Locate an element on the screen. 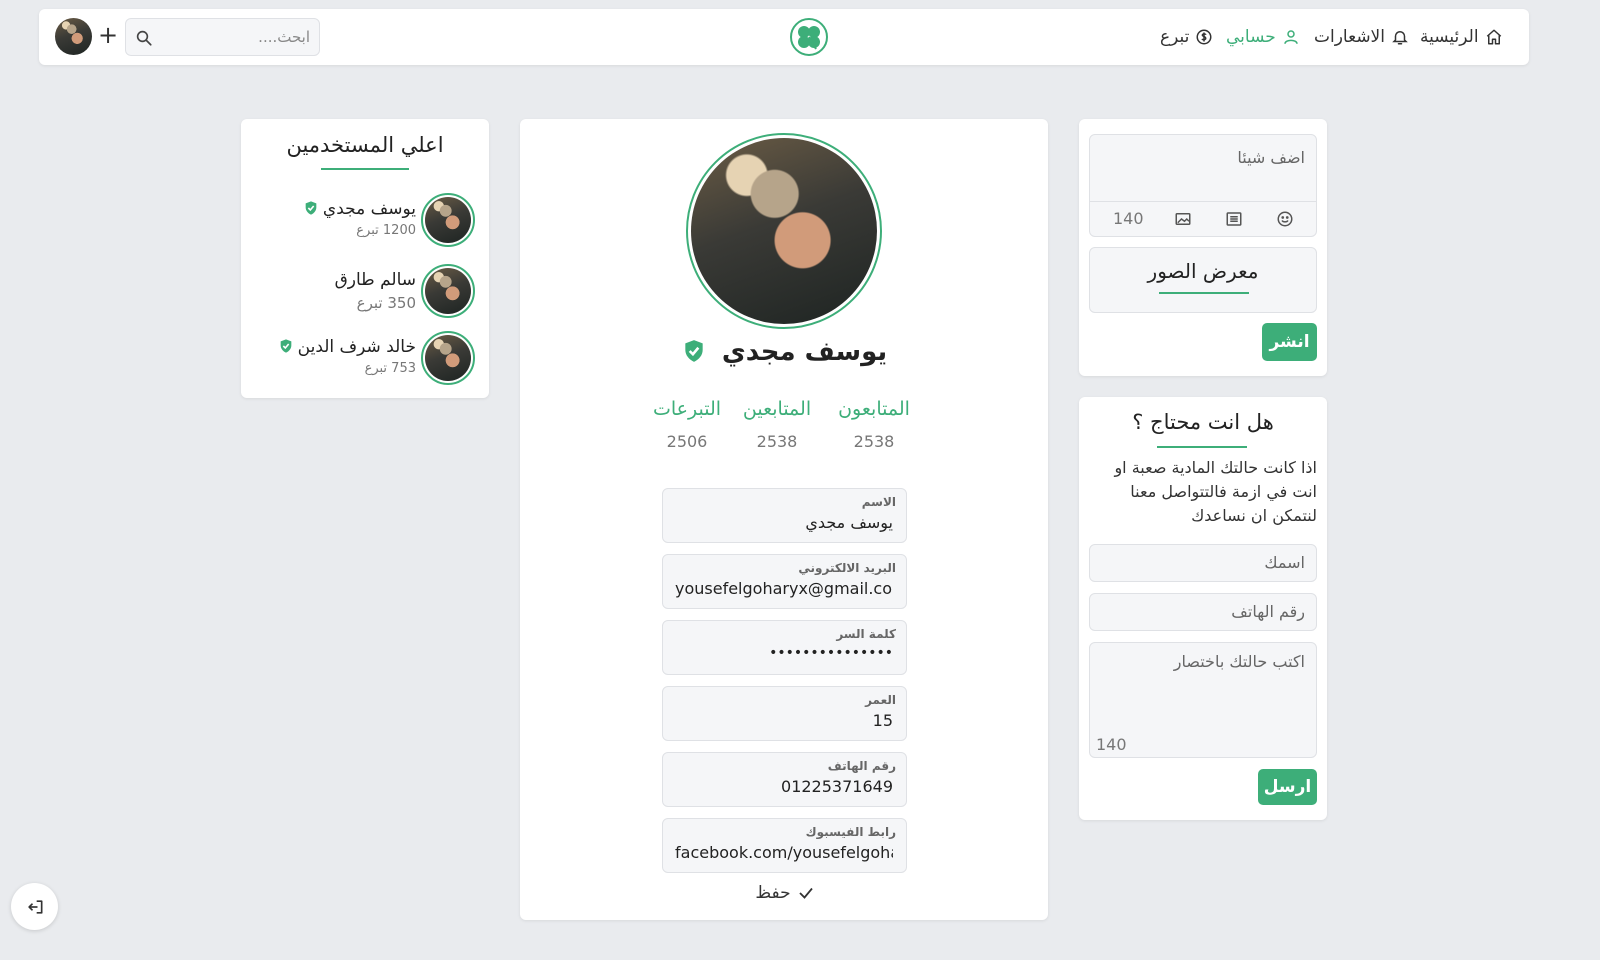 The width and height of the screenshot is (1600, 960). top-user-name: يوسف مجدي is located at coordinates (359, 209).